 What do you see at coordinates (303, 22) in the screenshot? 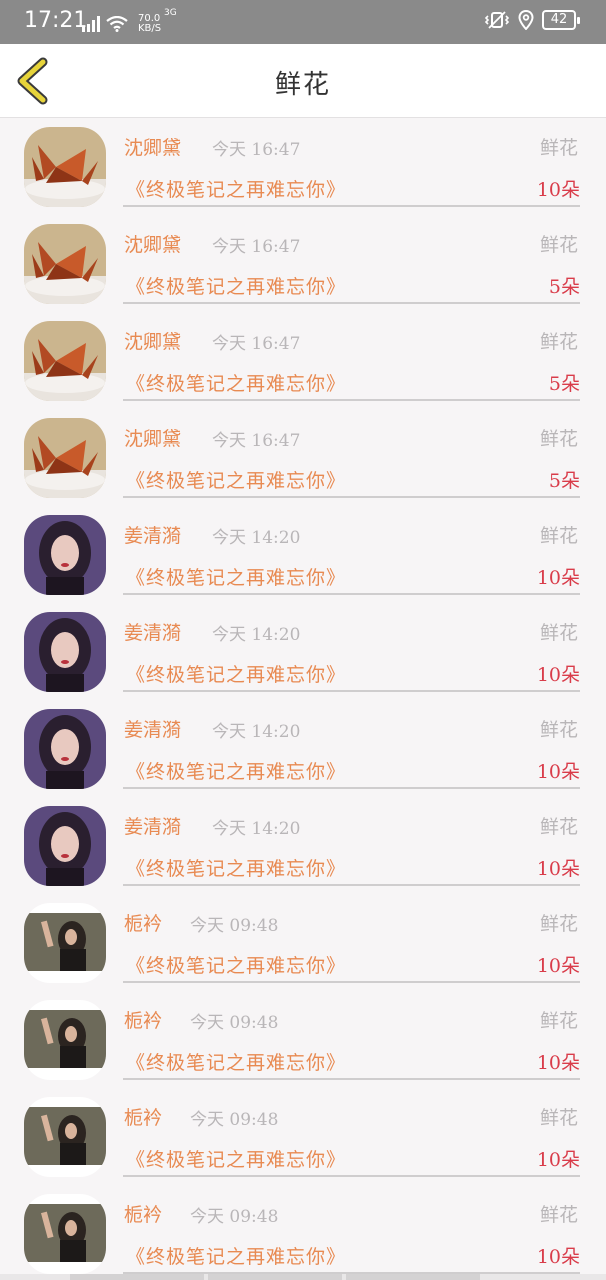
I see `status-bar: 17:21 3G 70.0 KB/S 42` at bounding box center [303, 22].